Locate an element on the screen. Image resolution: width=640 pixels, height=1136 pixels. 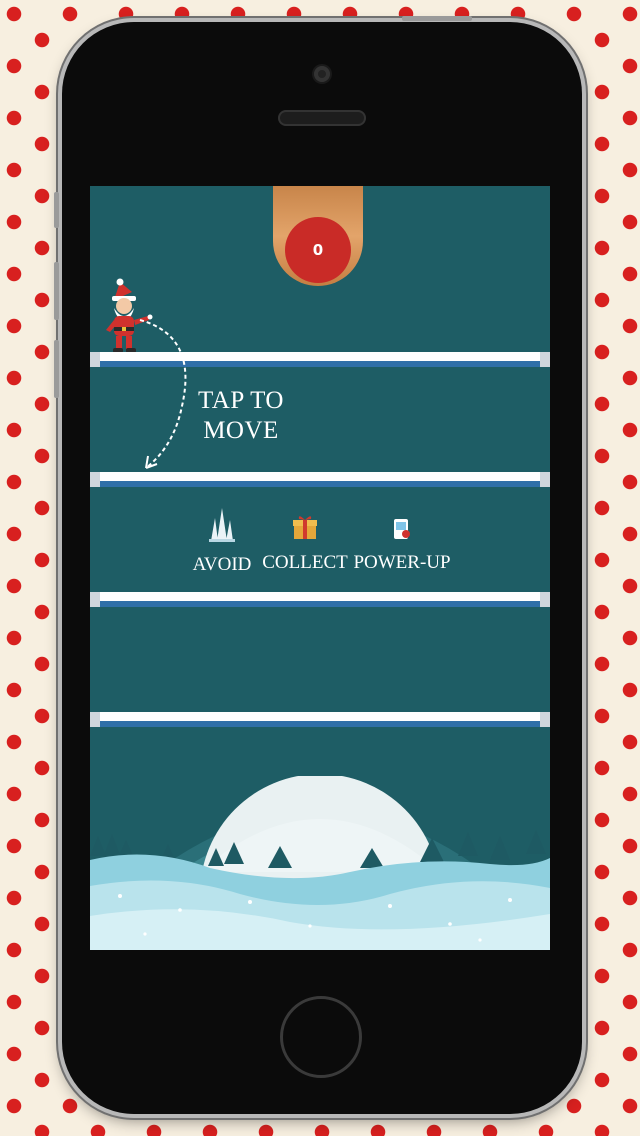
spikes-icon is located at coordinates (222, 525).